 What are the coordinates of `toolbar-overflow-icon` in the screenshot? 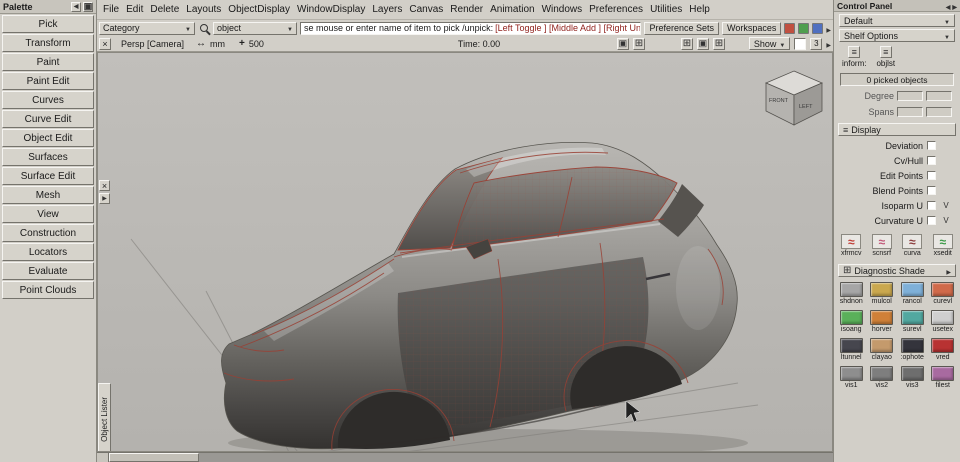 It's located at (828, 28).